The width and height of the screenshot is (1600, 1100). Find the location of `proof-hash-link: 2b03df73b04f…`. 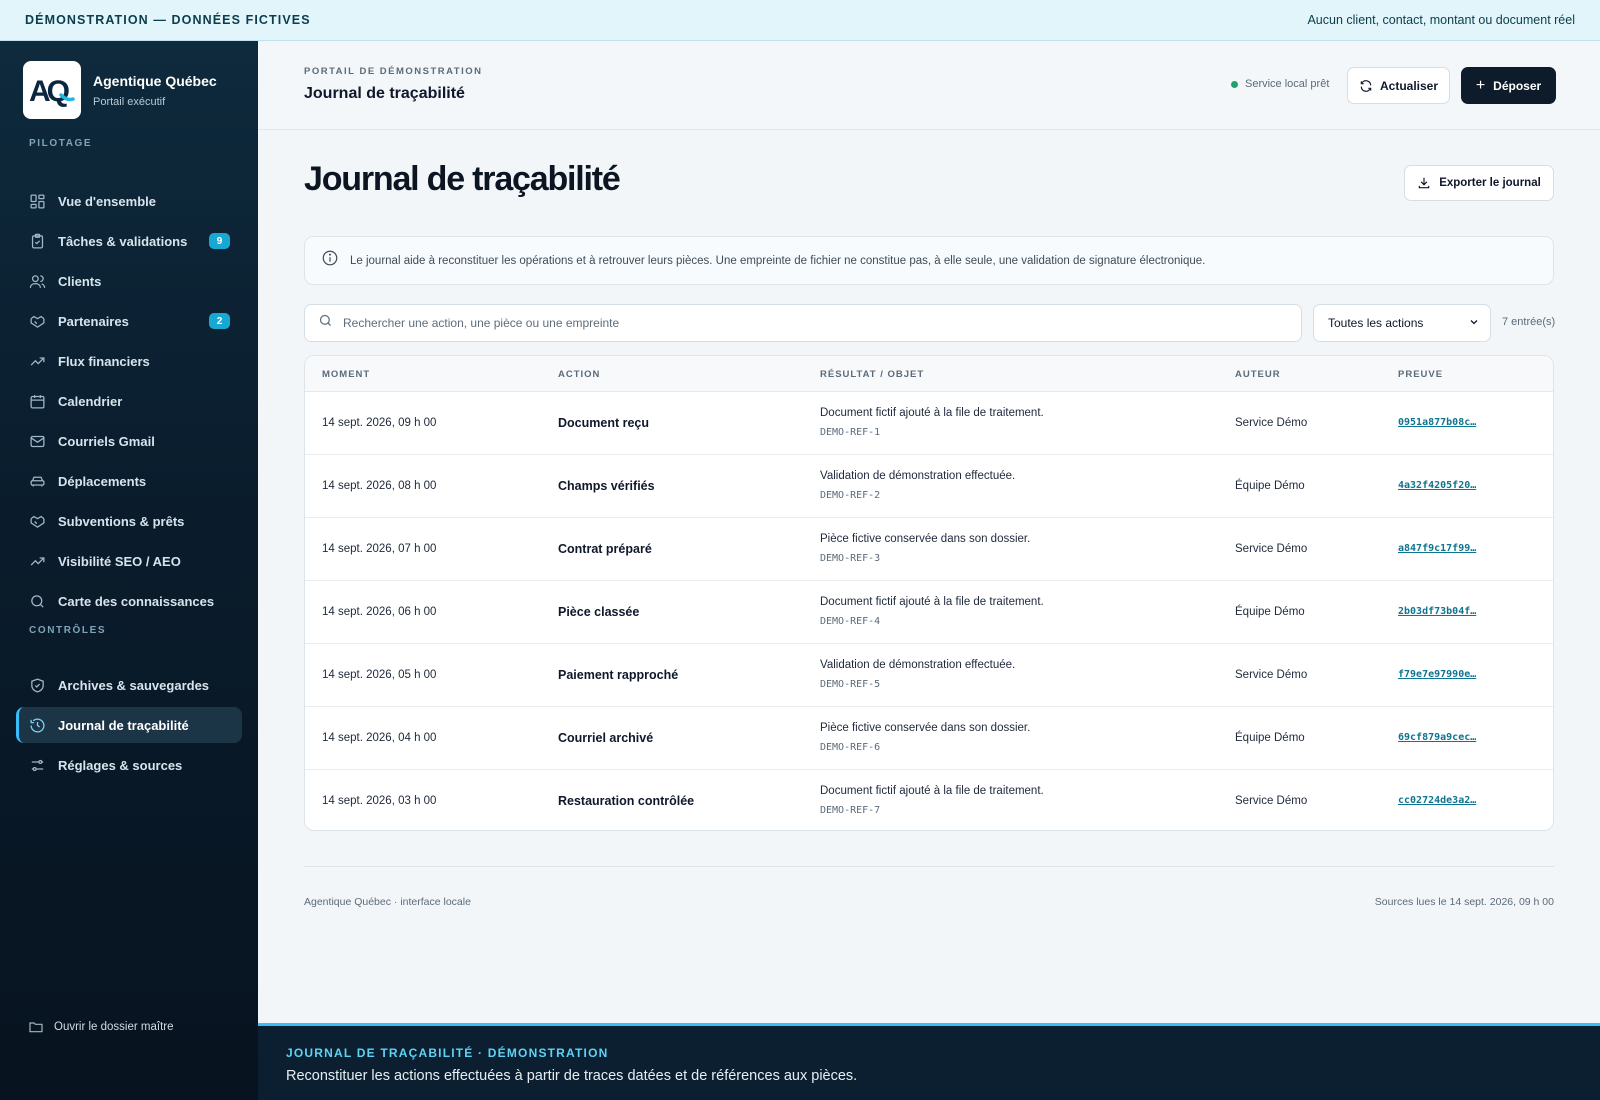

proof-hash-link: 2b03df73b04f… is located at coordinates (1437, 611).